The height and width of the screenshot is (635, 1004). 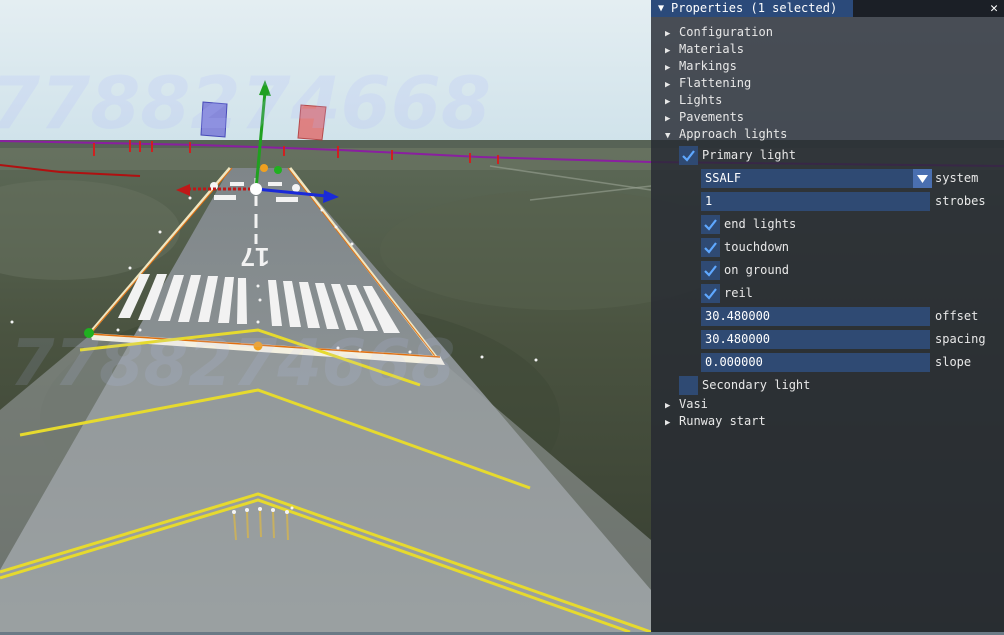 I want to click on on-ground-checkbox, so click(x=710, y=270).